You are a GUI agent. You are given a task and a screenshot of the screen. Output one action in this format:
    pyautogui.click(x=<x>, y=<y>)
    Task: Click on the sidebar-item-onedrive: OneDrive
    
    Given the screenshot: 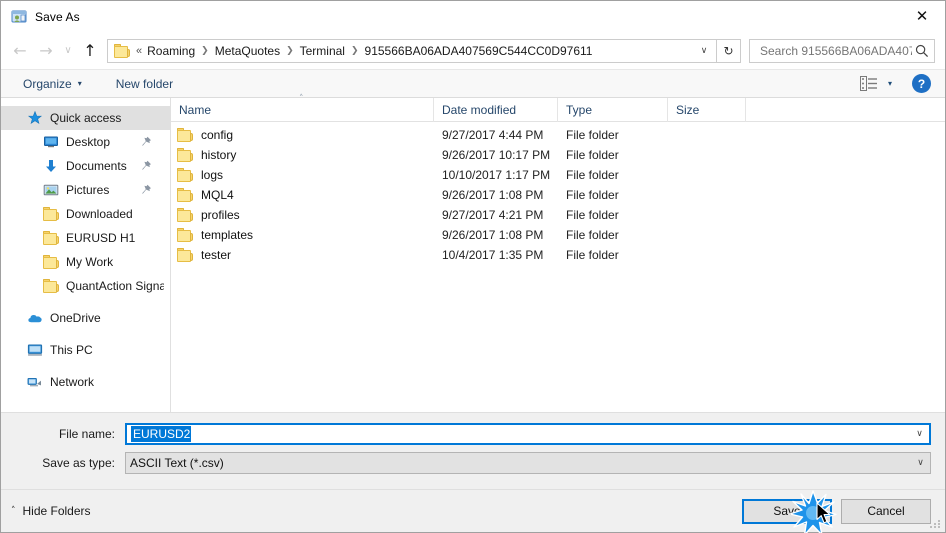 What is the action you would take?
    pyautogui.click(x=85, y=318)
    